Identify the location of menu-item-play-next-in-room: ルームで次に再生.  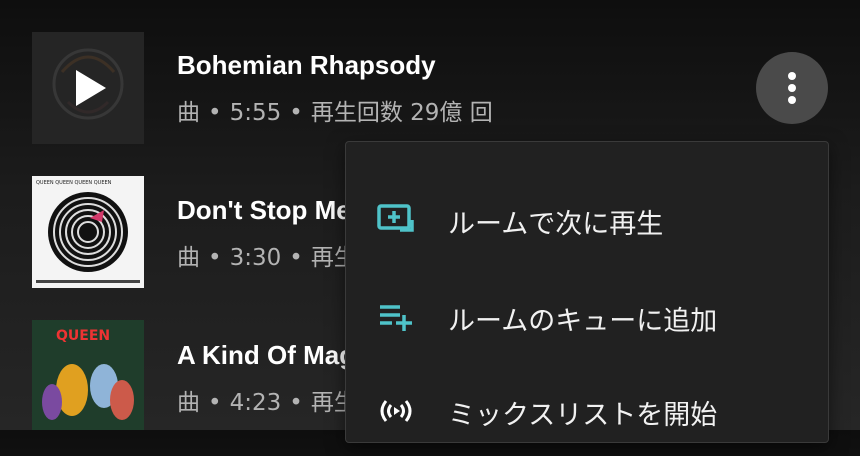
(587, 220).